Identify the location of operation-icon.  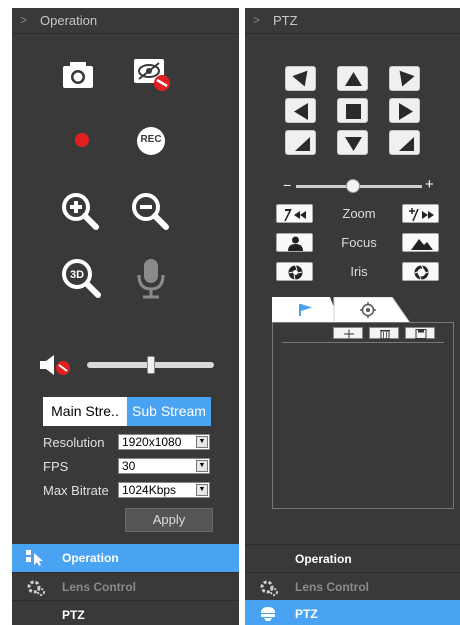
(34, 558).